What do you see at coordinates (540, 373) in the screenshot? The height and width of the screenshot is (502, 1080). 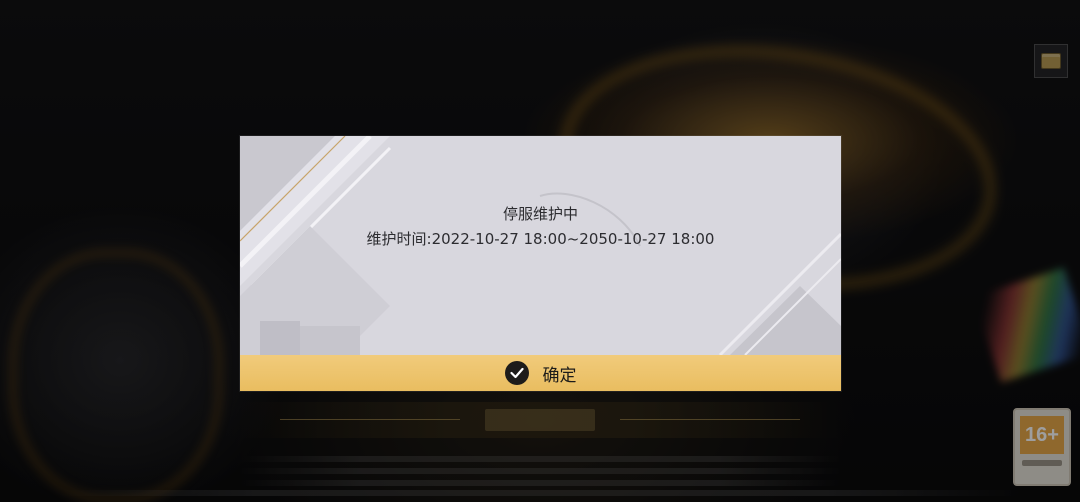 I see `confirm-button: 确定` at bounding box center [540, 373].